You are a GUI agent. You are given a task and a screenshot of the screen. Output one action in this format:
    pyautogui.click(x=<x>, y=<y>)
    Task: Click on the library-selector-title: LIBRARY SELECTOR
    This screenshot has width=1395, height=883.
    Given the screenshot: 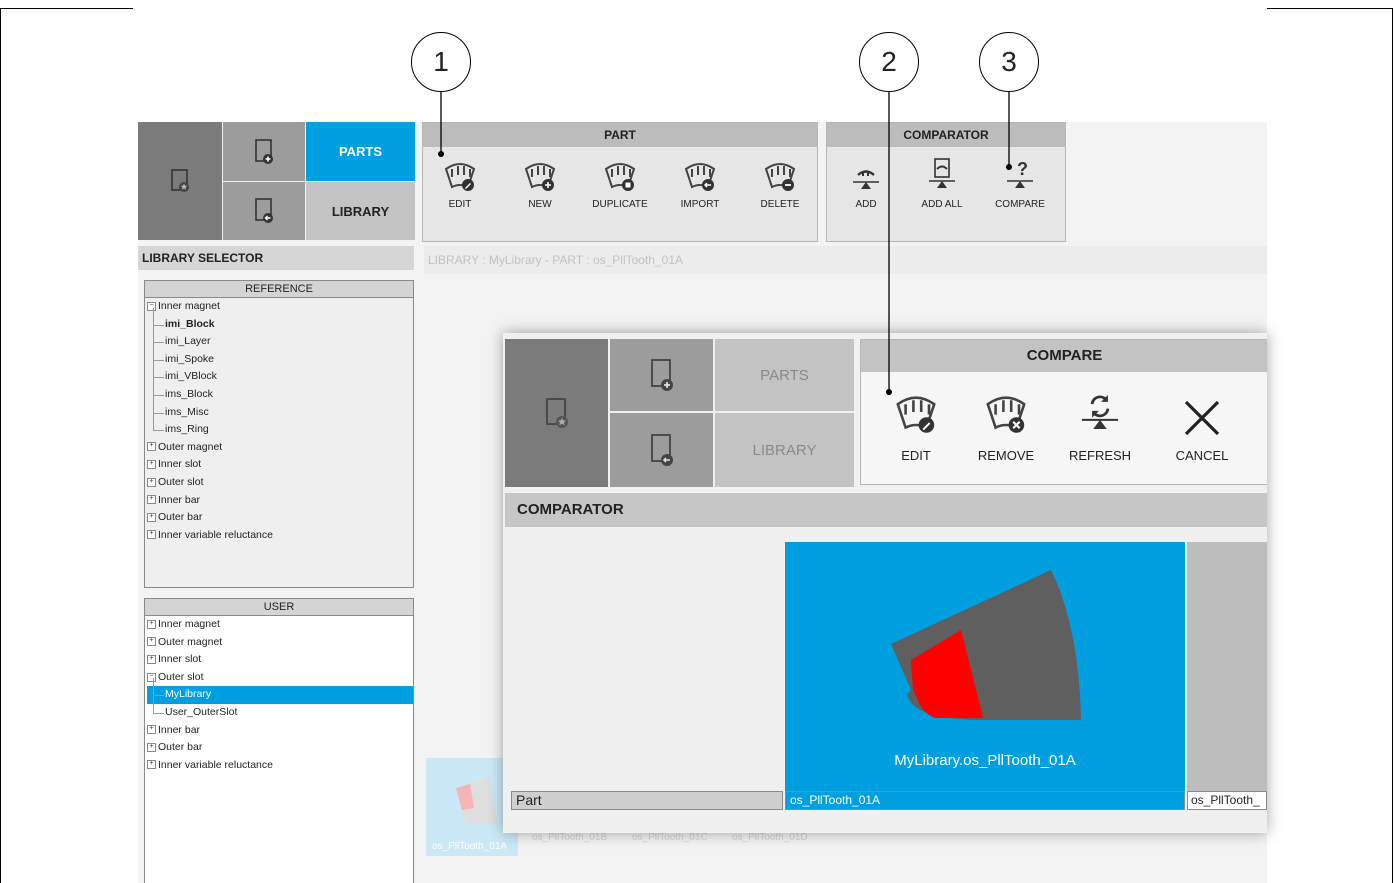 What is the action you would take?
    pyautogui.click(x=276, y=258)
    